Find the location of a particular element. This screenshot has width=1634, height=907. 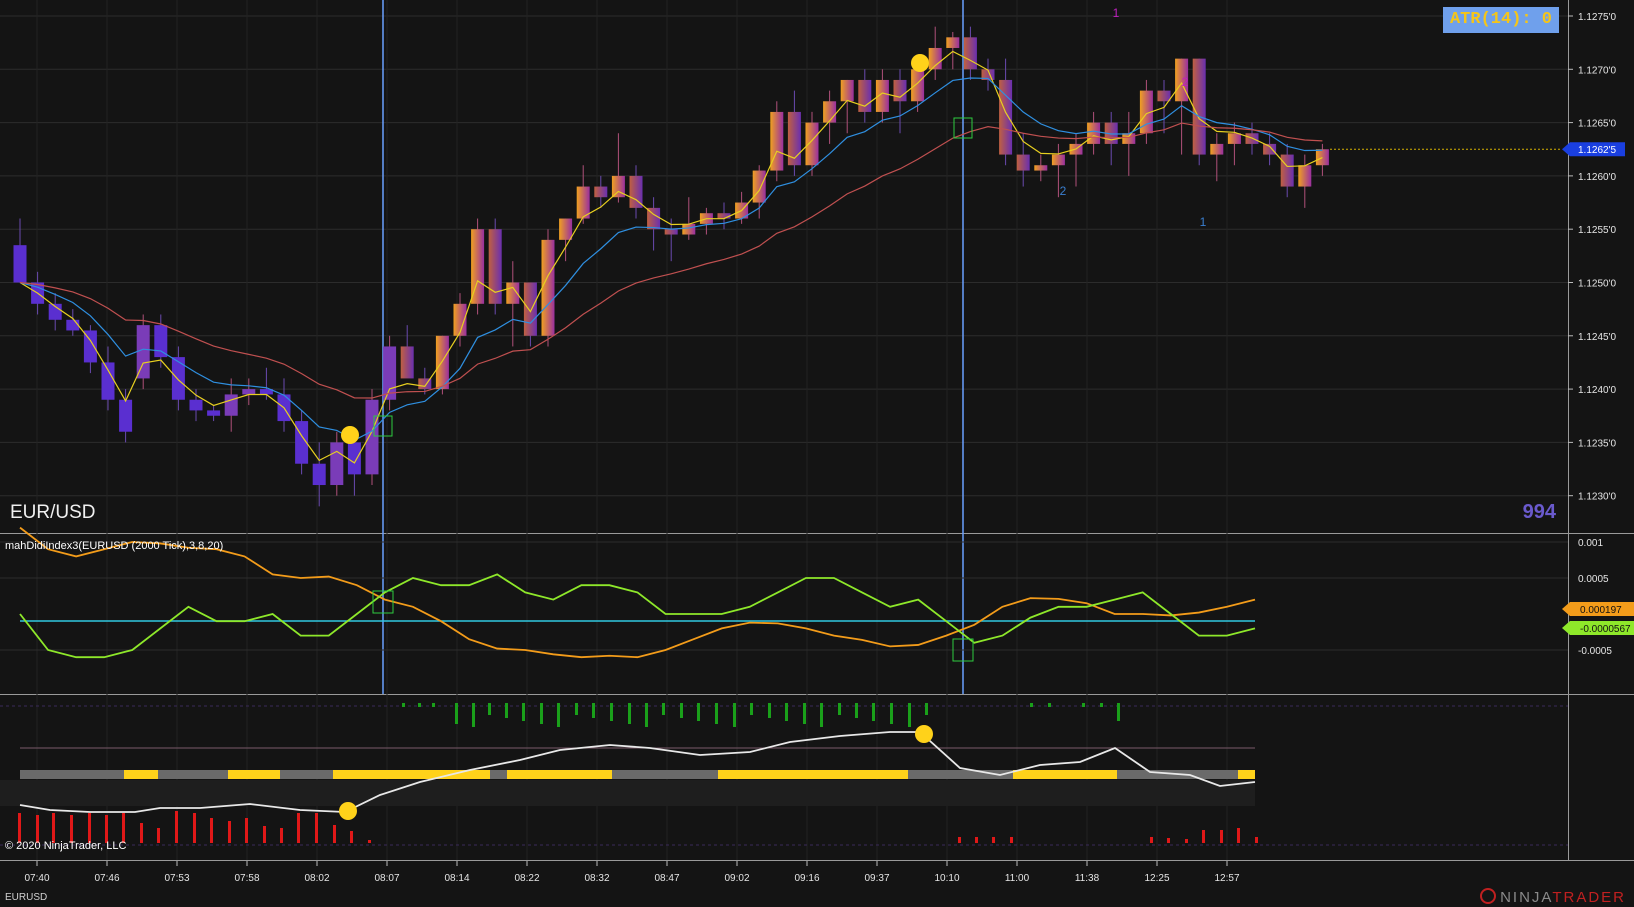

time-tick-label: 08:22 is located at coordinates (526, 878).